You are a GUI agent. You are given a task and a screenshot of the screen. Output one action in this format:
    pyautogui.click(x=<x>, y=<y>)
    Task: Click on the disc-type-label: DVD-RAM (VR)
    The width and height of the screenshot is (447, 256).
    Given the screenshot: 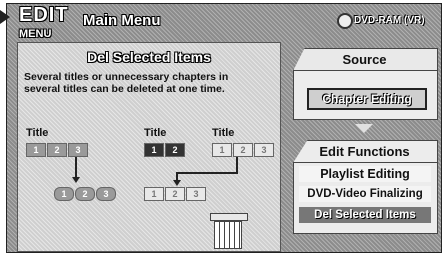 What is the action you would take?
    pyautogui.click(x=389, y=20)
    